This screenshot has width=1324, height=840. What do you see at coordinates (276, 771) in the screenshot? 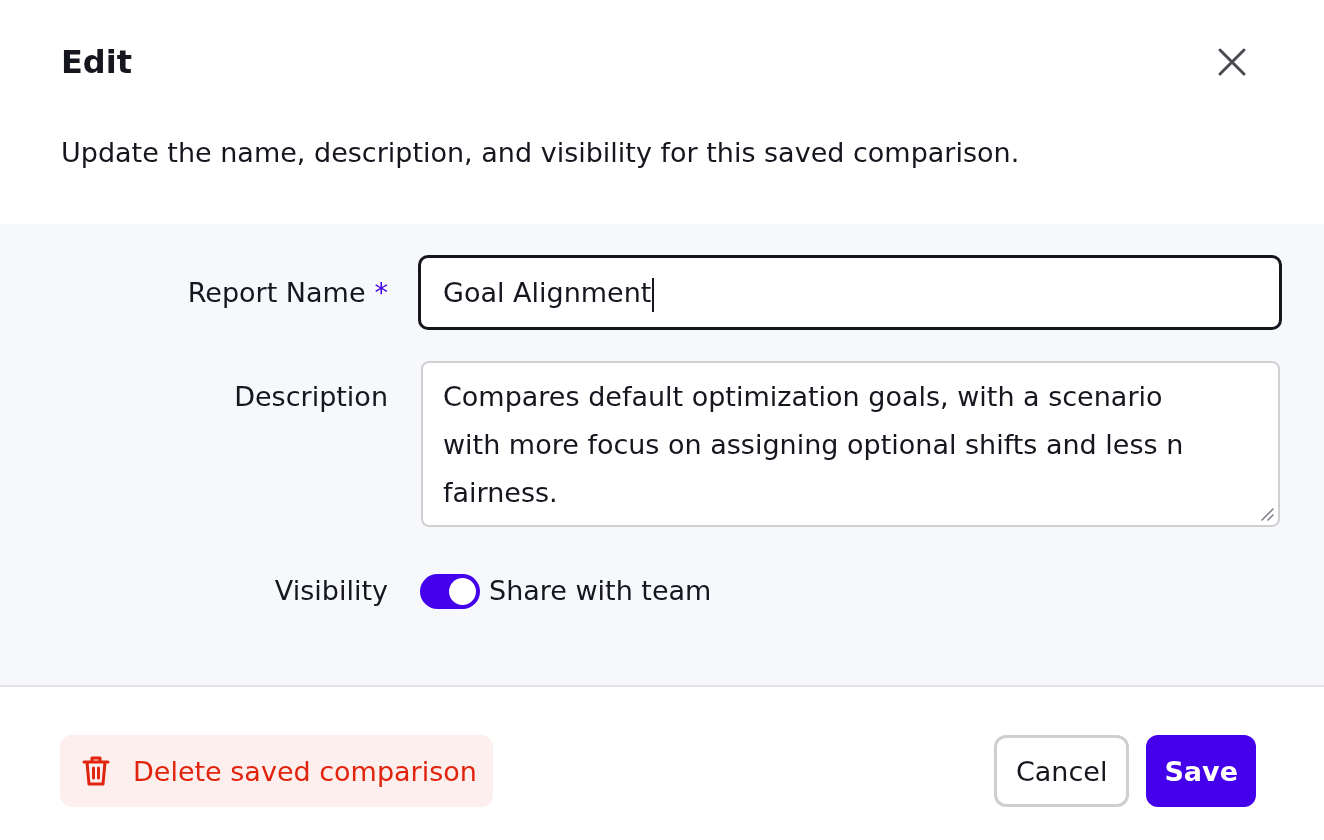
I see `delete-button: Delete saved comparison` at bounding box center [276, 771].